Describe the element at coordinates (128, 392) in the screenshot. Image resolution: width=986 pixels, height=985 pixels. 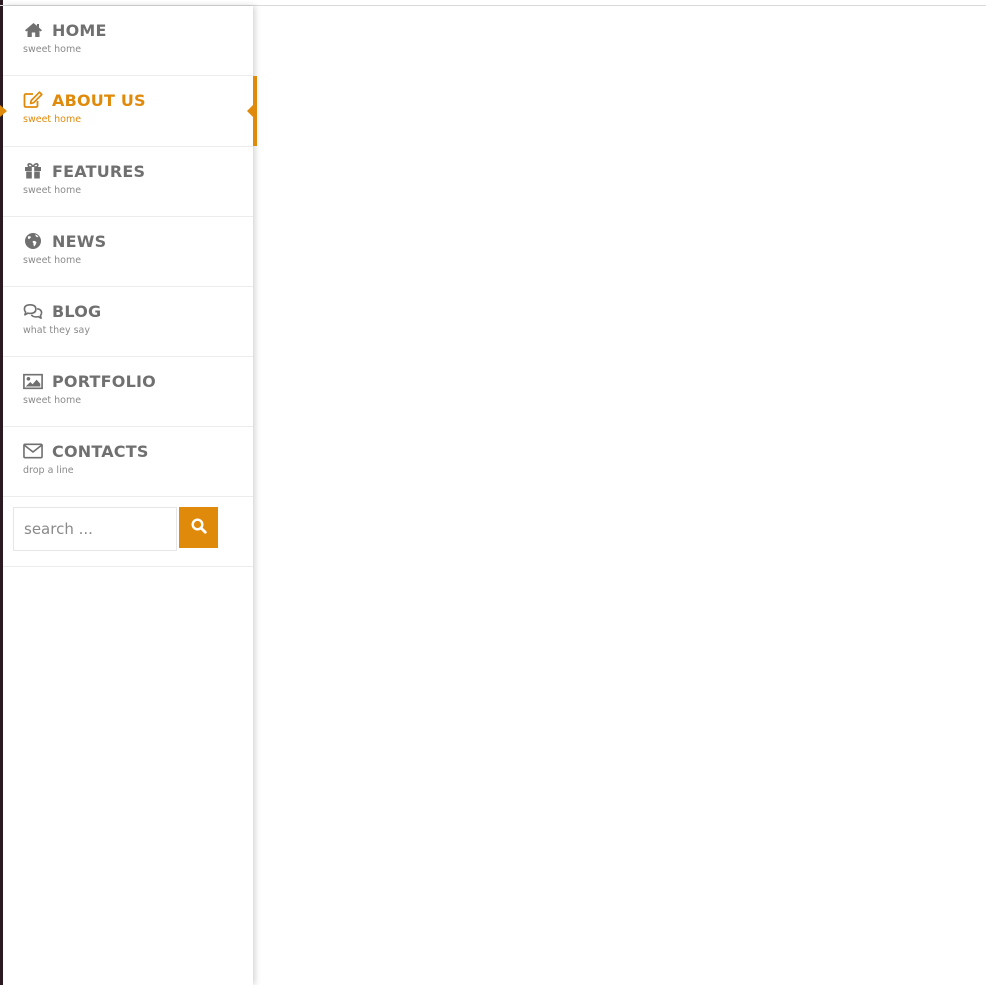
I see `nav-item-portfolio: PORTFOLIO sweet home` at that location.